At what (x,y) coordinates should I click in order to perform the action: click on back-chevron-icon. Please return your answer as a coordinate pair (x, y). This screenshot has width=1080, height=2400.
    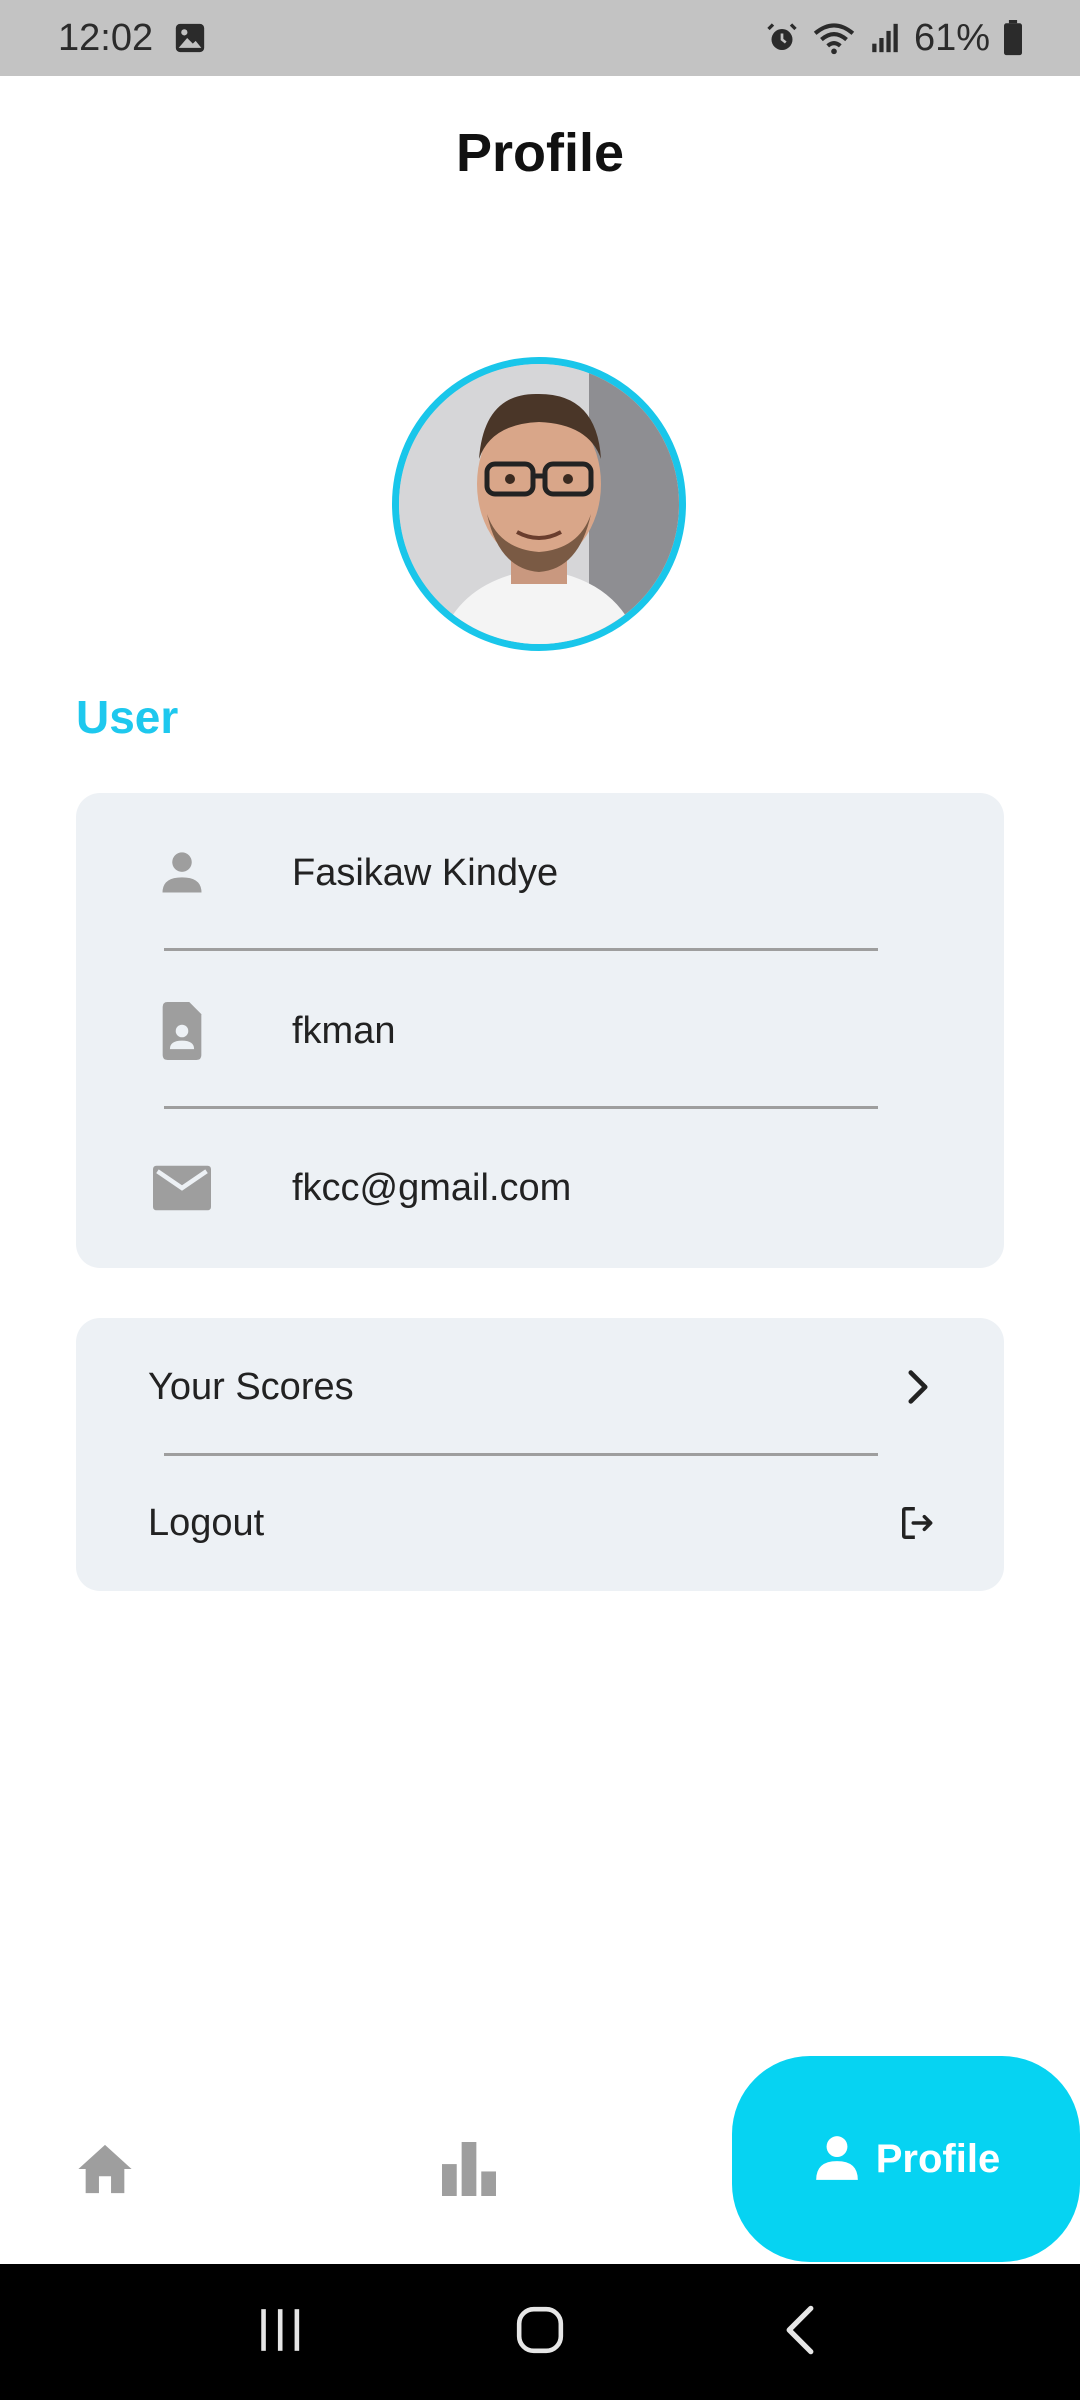
    Looking at the image, I should click on (800, 2332).